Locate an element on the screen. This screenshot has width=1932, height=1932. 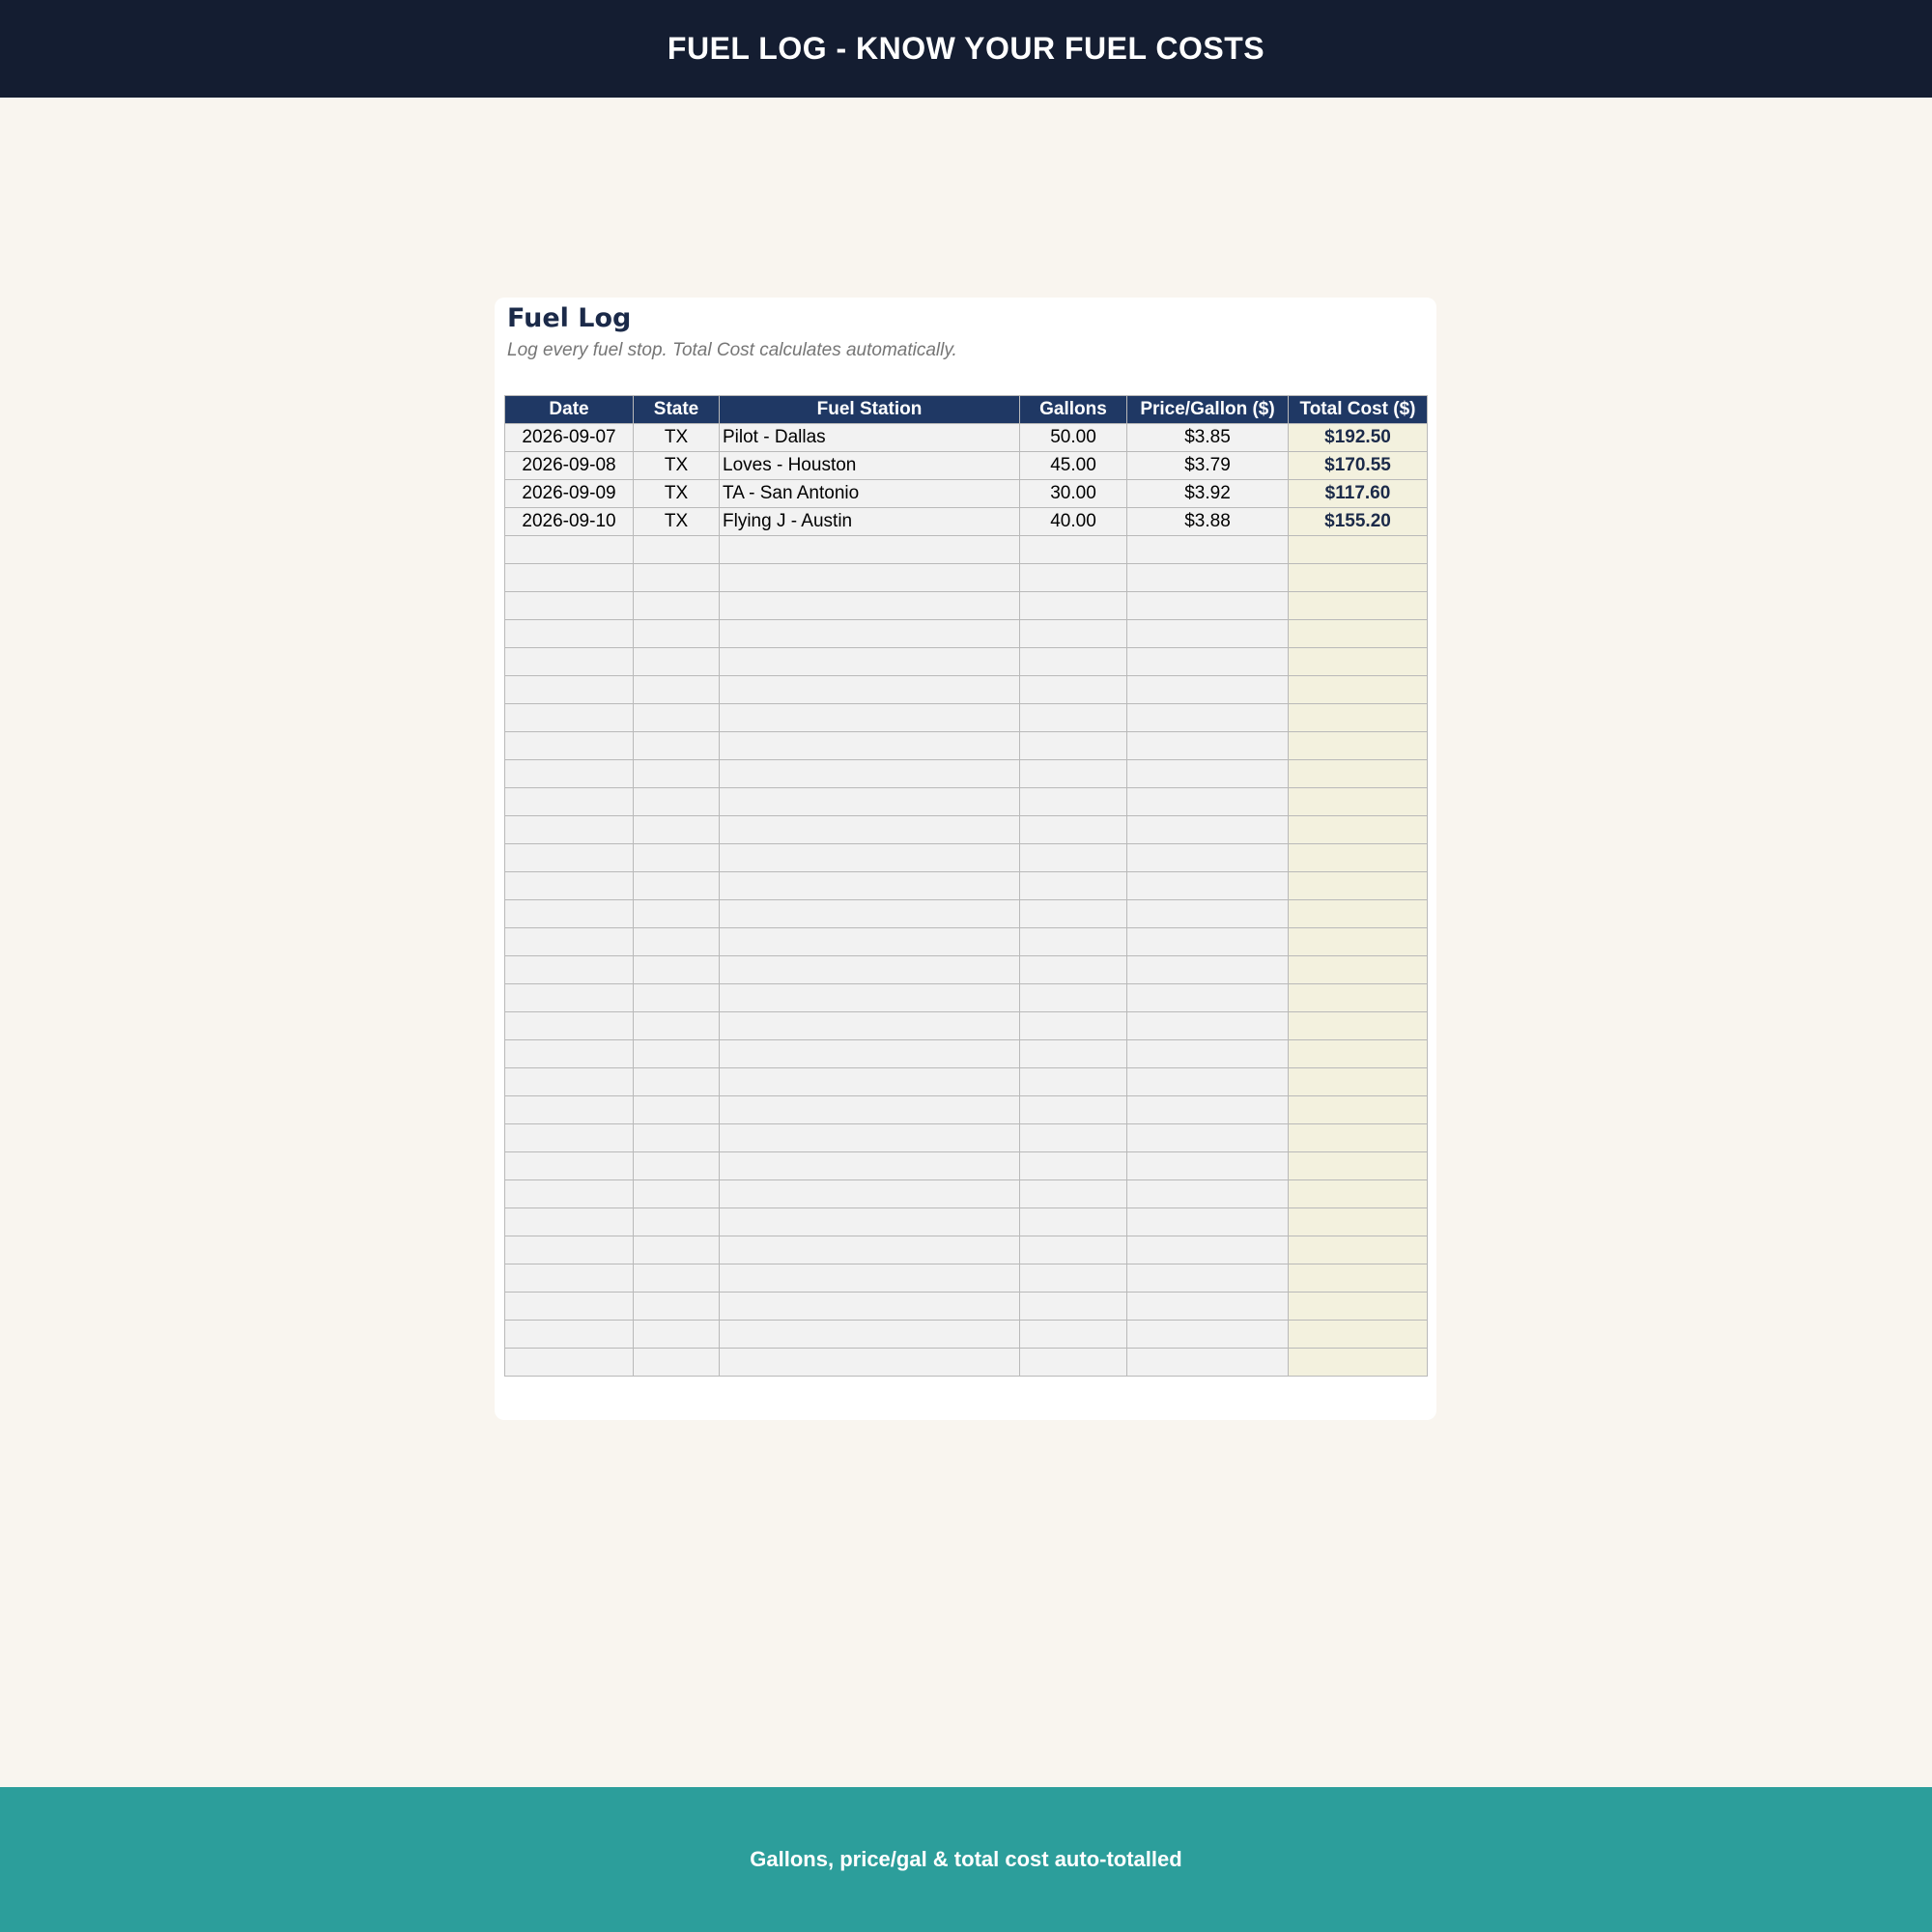
fuel-station-cell: Flying J - Austin is located at coordinates (869, 521).